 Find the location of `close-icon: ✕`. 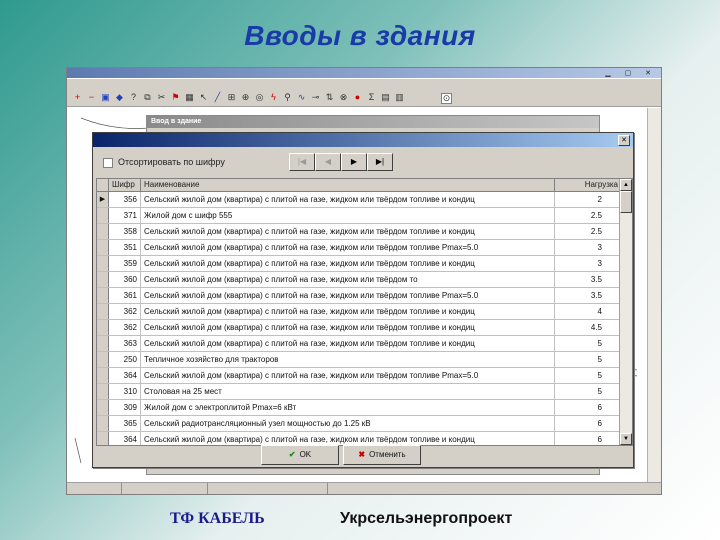

close-icon: ✕ is located at coordinates (624, 140).